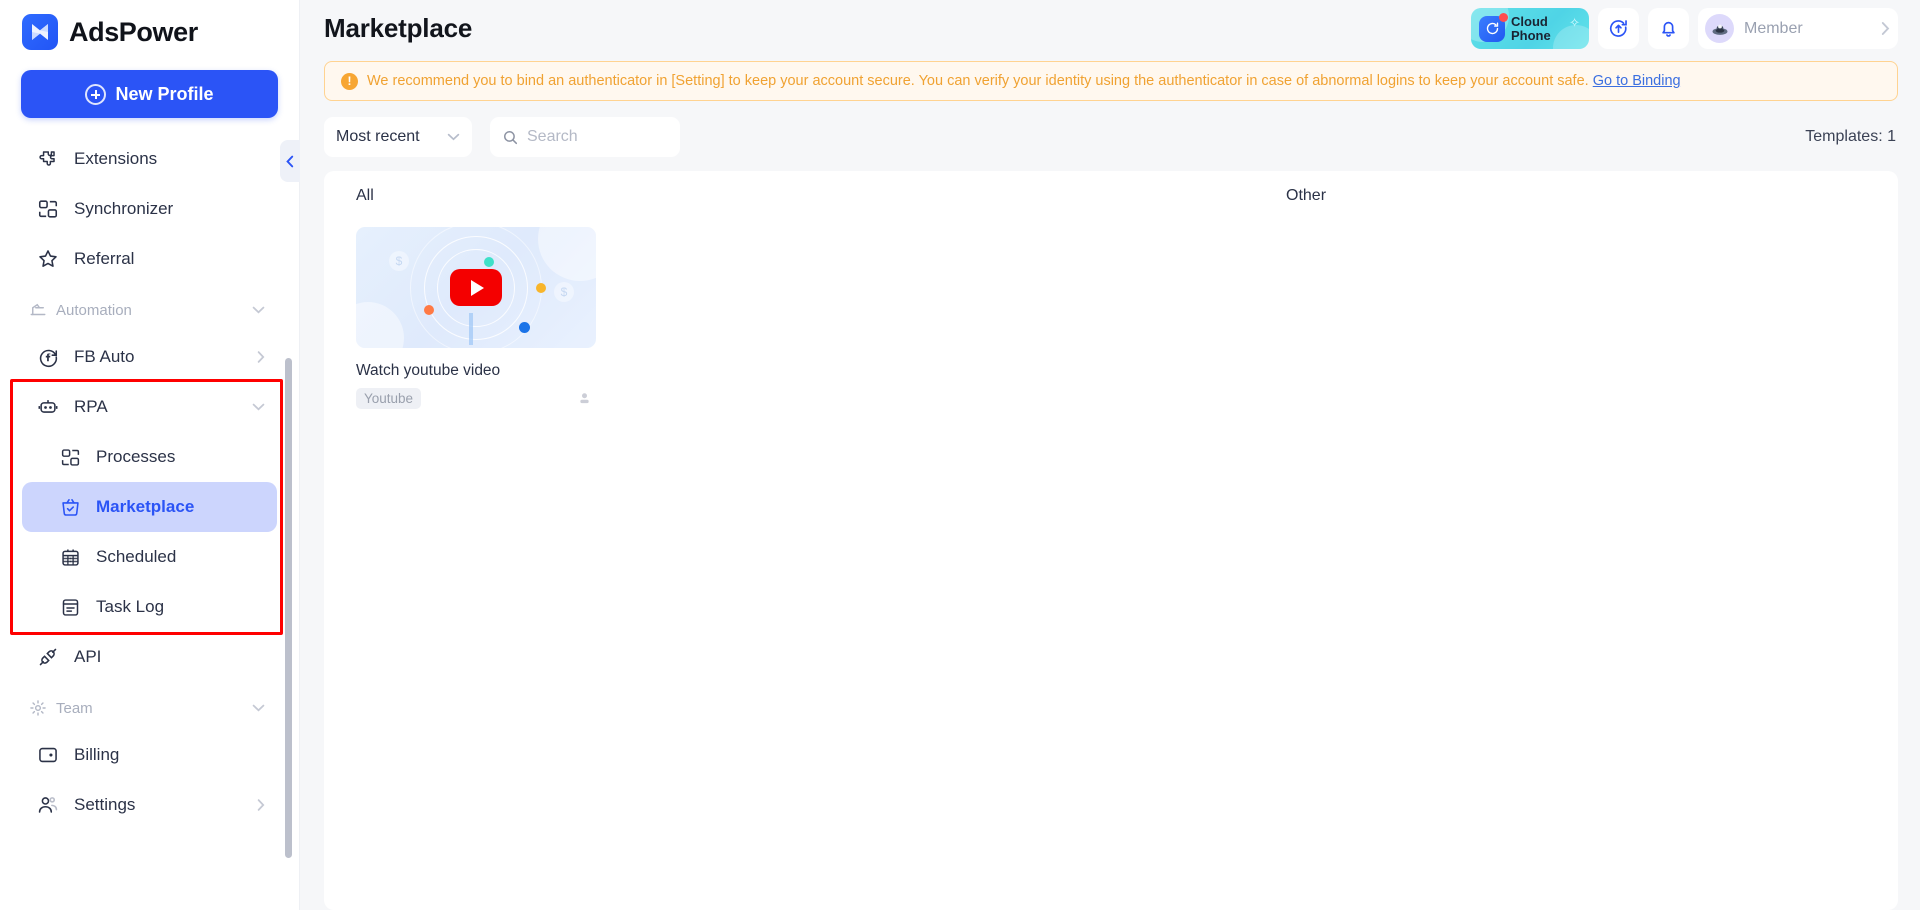 The height and width of the screenshot is (910, 1920). What do you see at coordinates (149, 755) in the screenshot?
I see `sidebar-item-billing: Billing` at bounding box center [149, 755].